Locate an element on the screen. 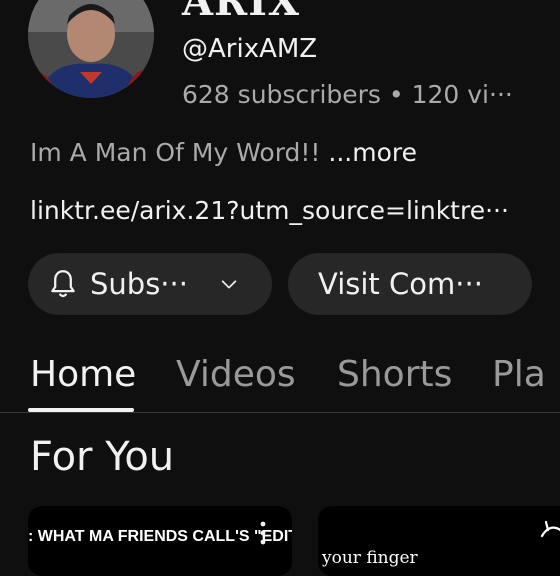  video-caption: your finger is located at coordinates (370, 558).